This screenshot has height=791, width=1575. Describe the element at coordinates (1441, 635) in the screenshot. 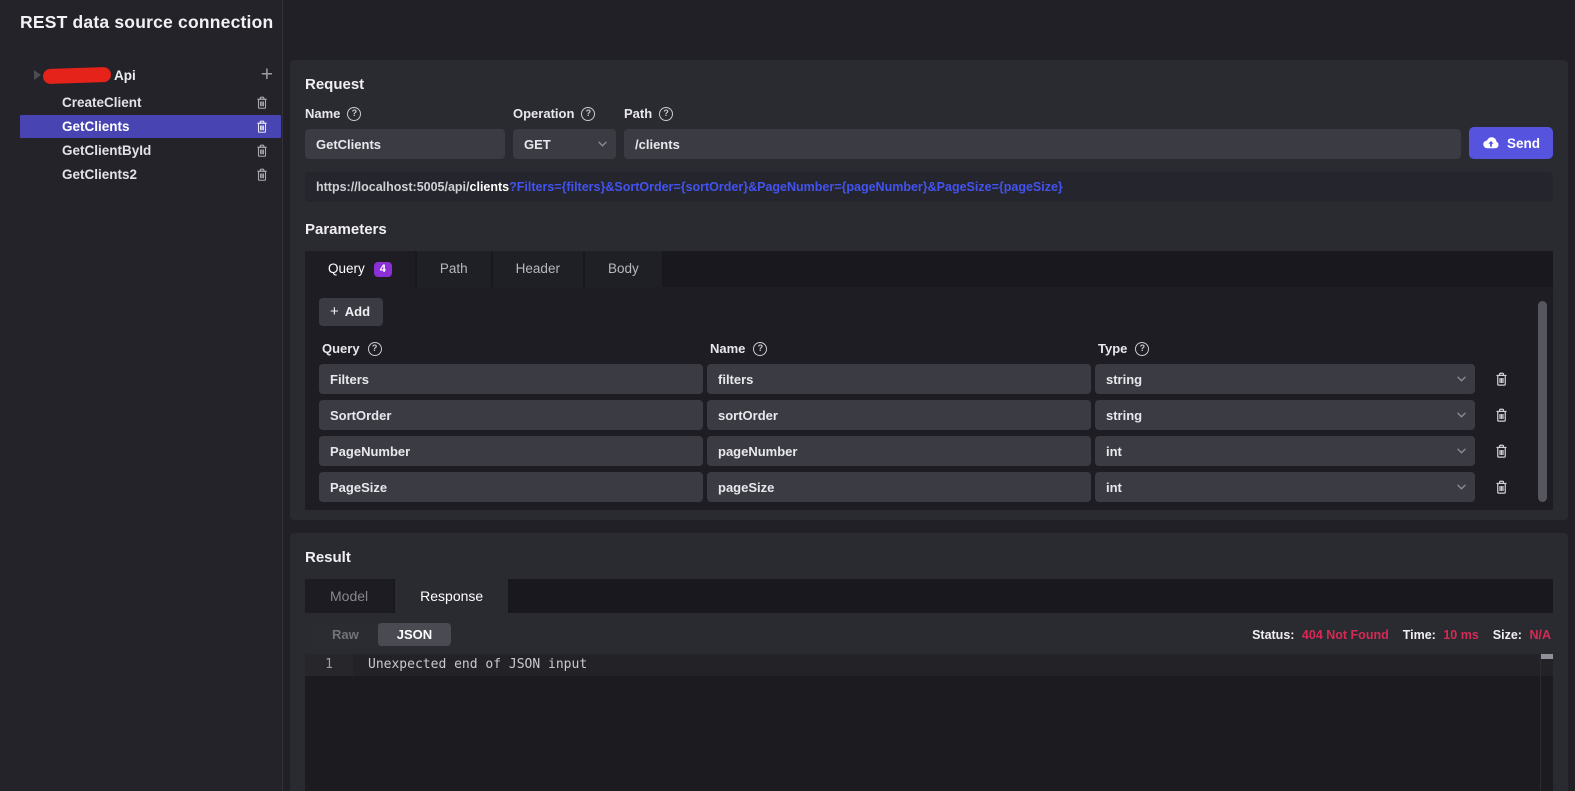

I see `time-group: Time: 10 ms` at that location.